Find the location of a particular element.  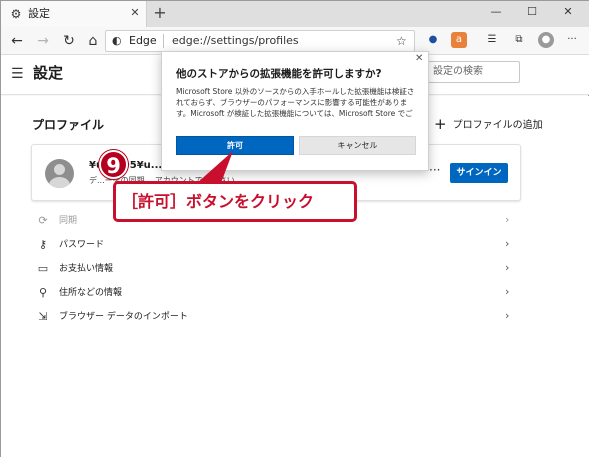

callout-text: ［許可］ボタンをクリック is located at coordinates (218, 201).